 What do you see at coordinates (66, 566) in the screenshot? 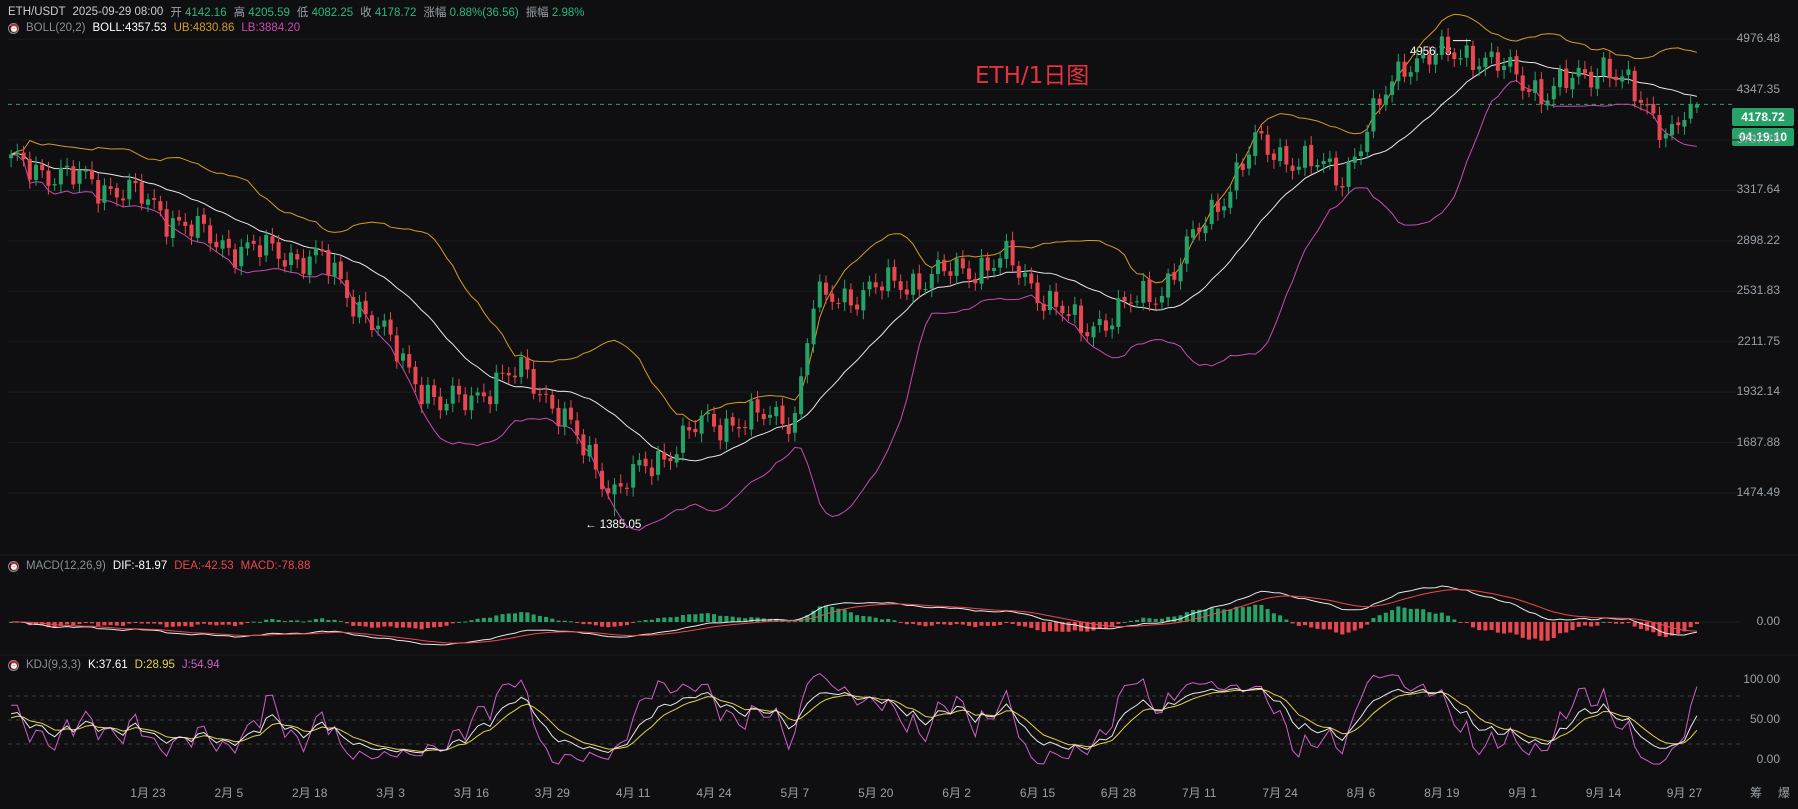
I see `macd-name: MACD(12,26,9)` at bounding box center [66, 566].